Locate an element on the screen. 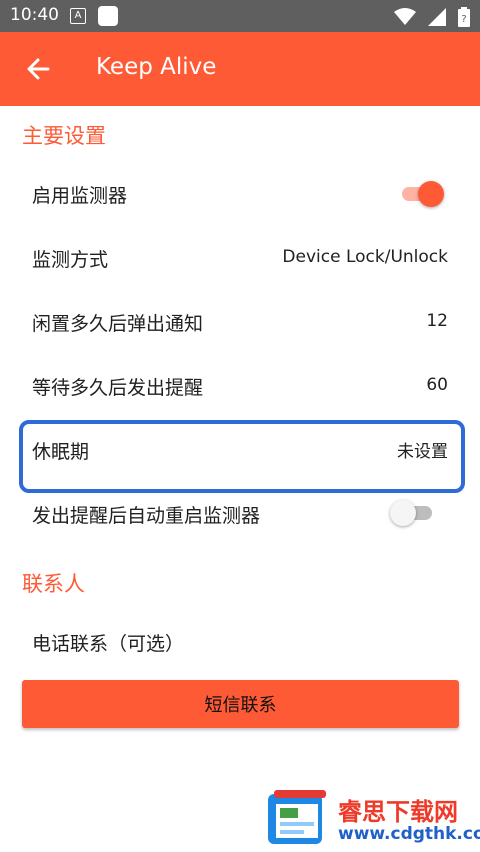 This screenshot has width=480, height=852. watermark: 睿思下载网 www.cdgthk.com is located at coordinates (371, 820).